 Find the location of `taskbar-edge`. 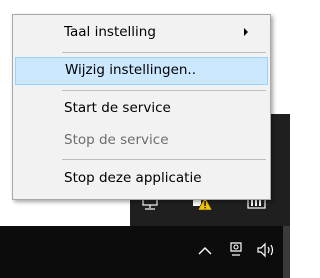

taskbar-edge is located at coordinates (286, 252).